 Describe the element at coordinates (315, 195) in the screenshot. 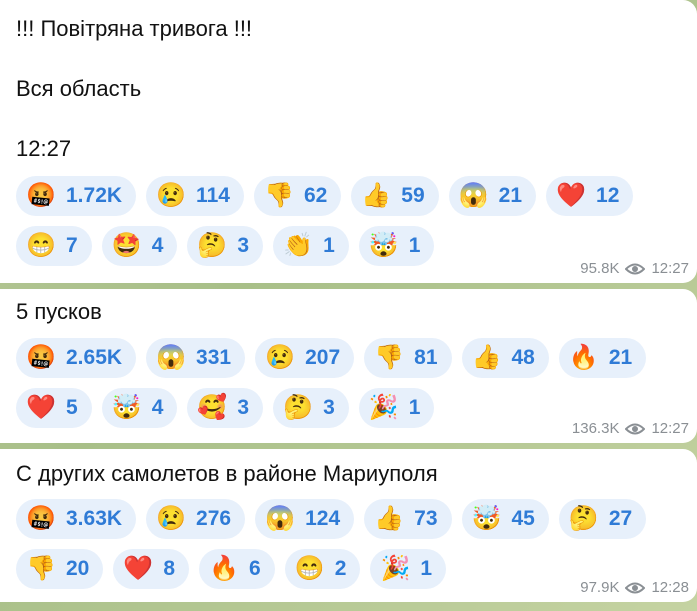

I see `reaction-count: 62` at that location.